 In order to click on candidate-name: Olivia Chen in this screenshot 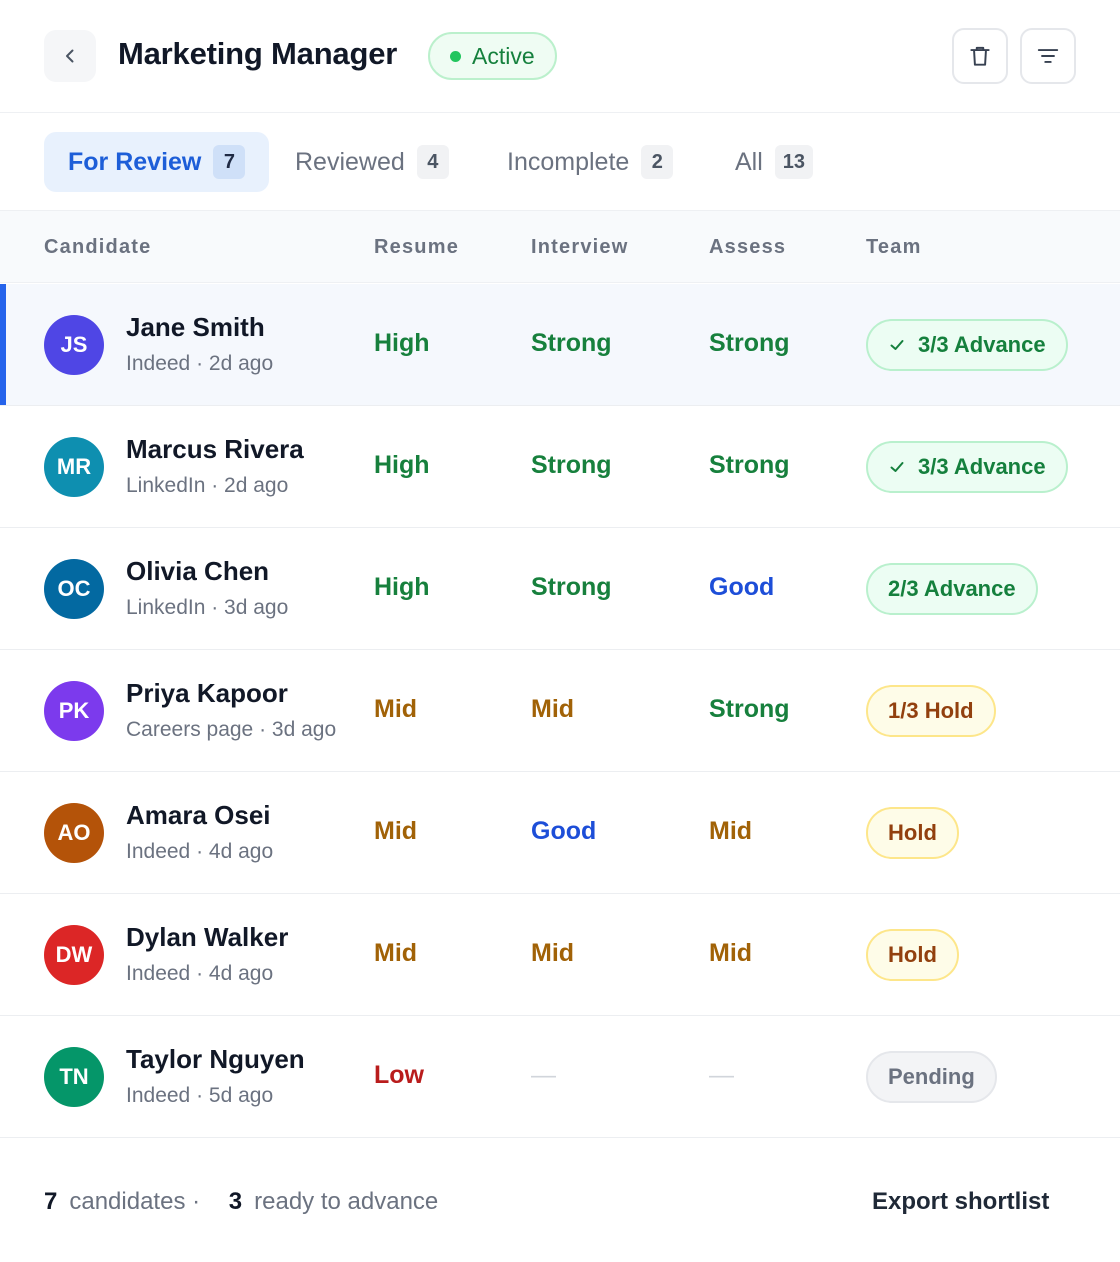, I will do `click(197, 571)`.